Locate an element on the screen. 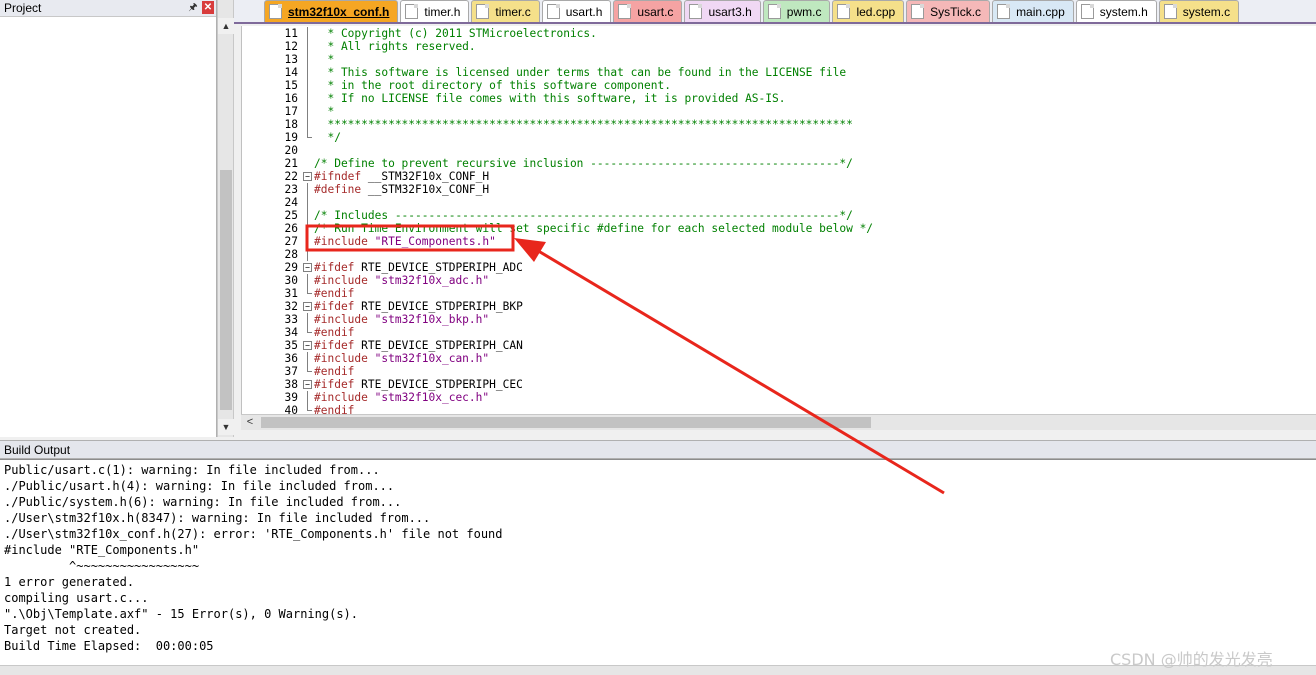  line-number: 13 is located at coordinates (291, 59).